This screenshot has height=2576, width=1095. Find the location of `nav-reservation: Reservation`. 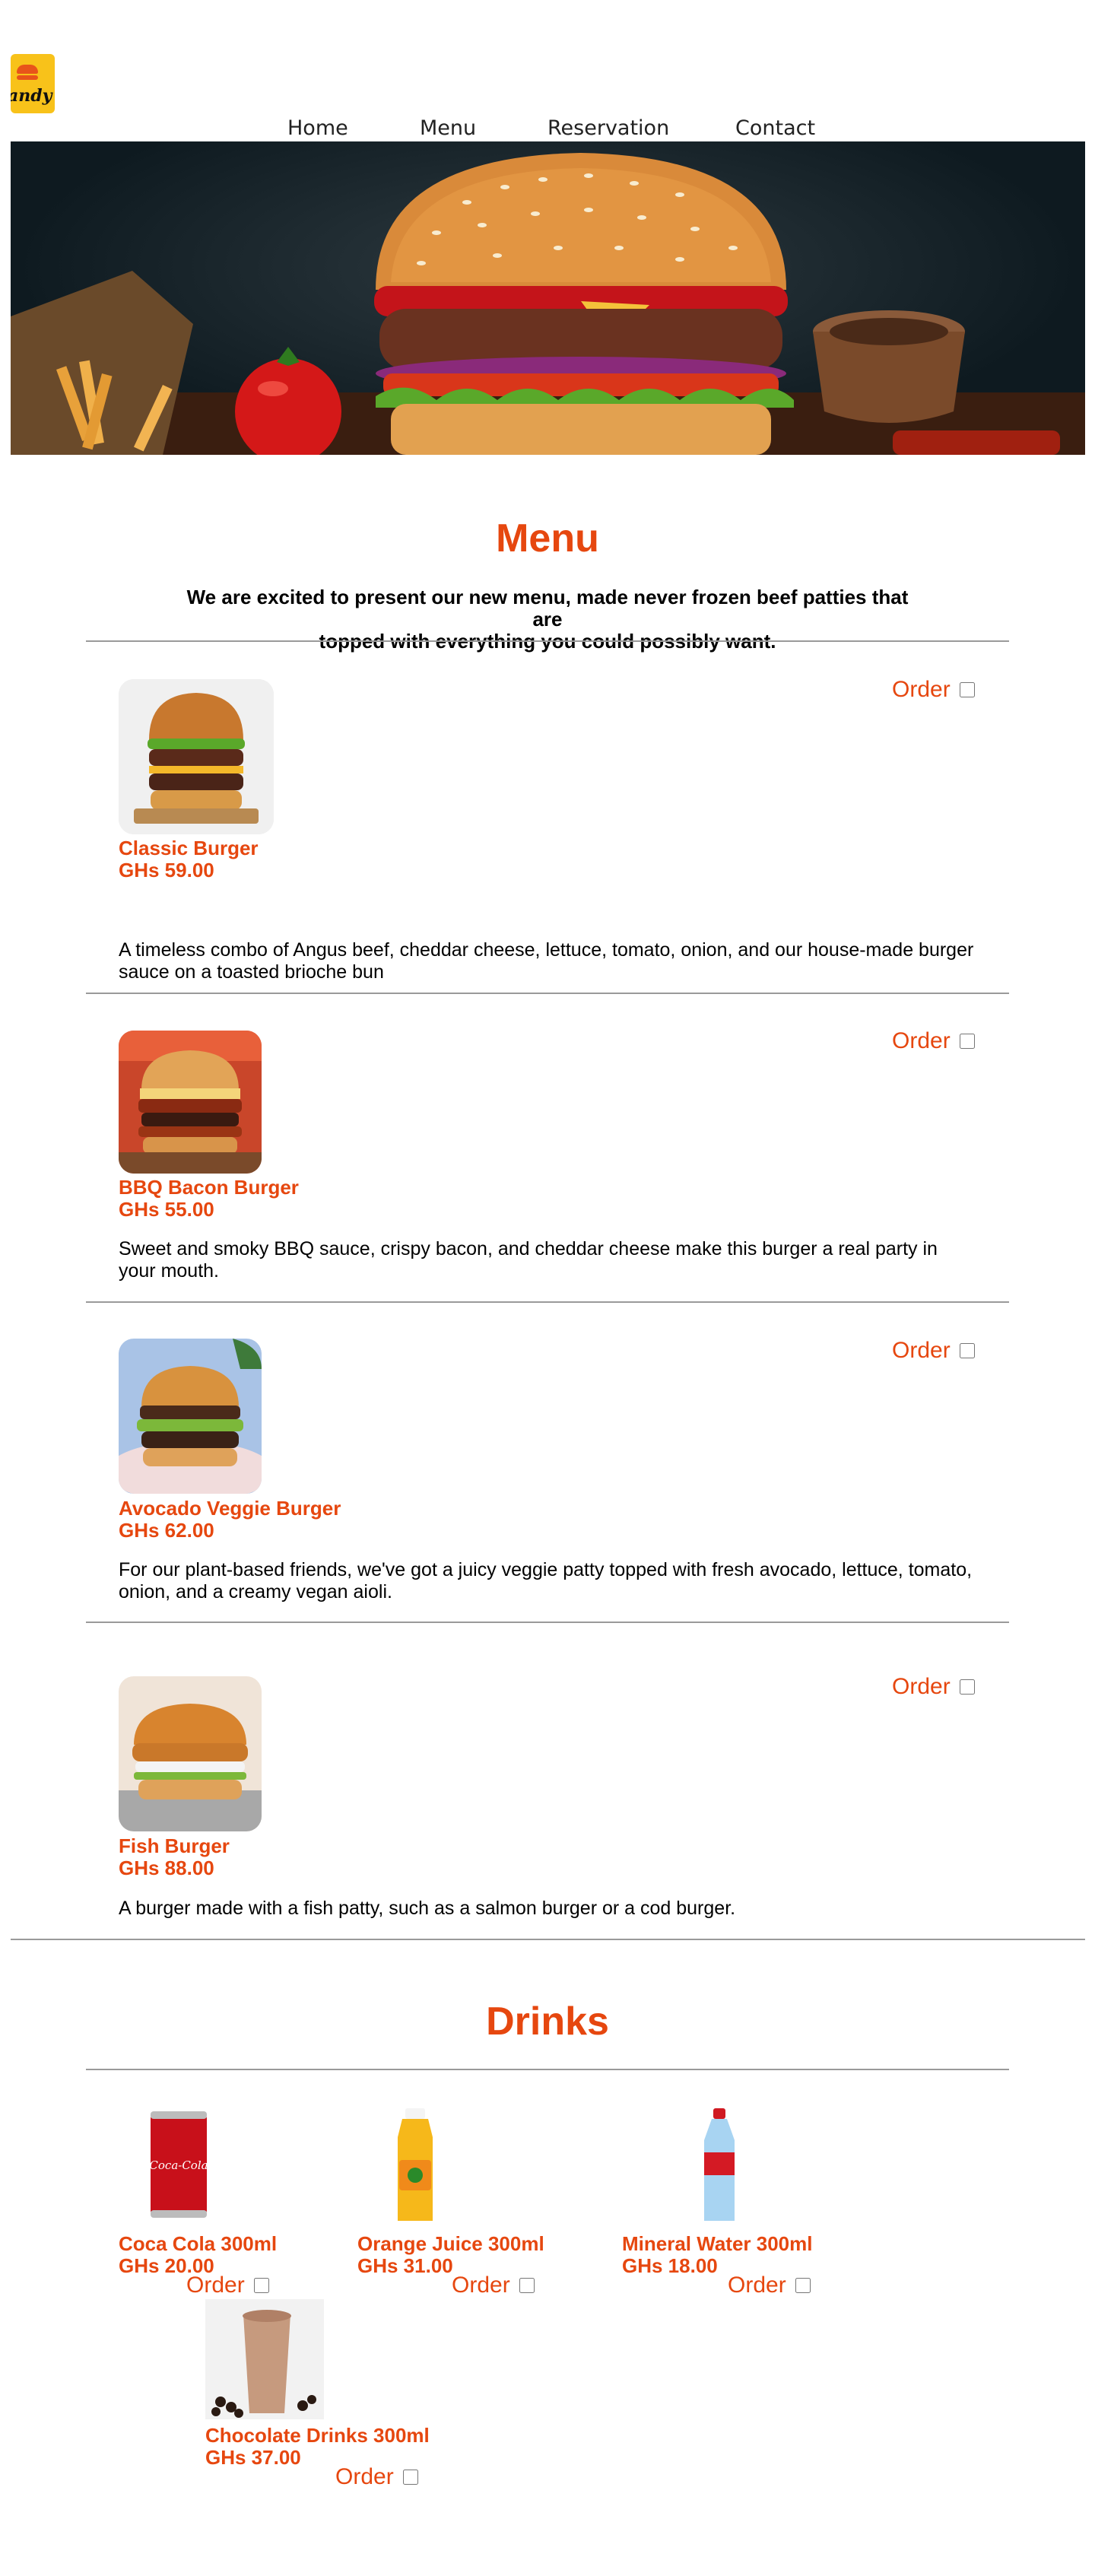

nav-reservation: Reservation is located at coordinates (608, 128).